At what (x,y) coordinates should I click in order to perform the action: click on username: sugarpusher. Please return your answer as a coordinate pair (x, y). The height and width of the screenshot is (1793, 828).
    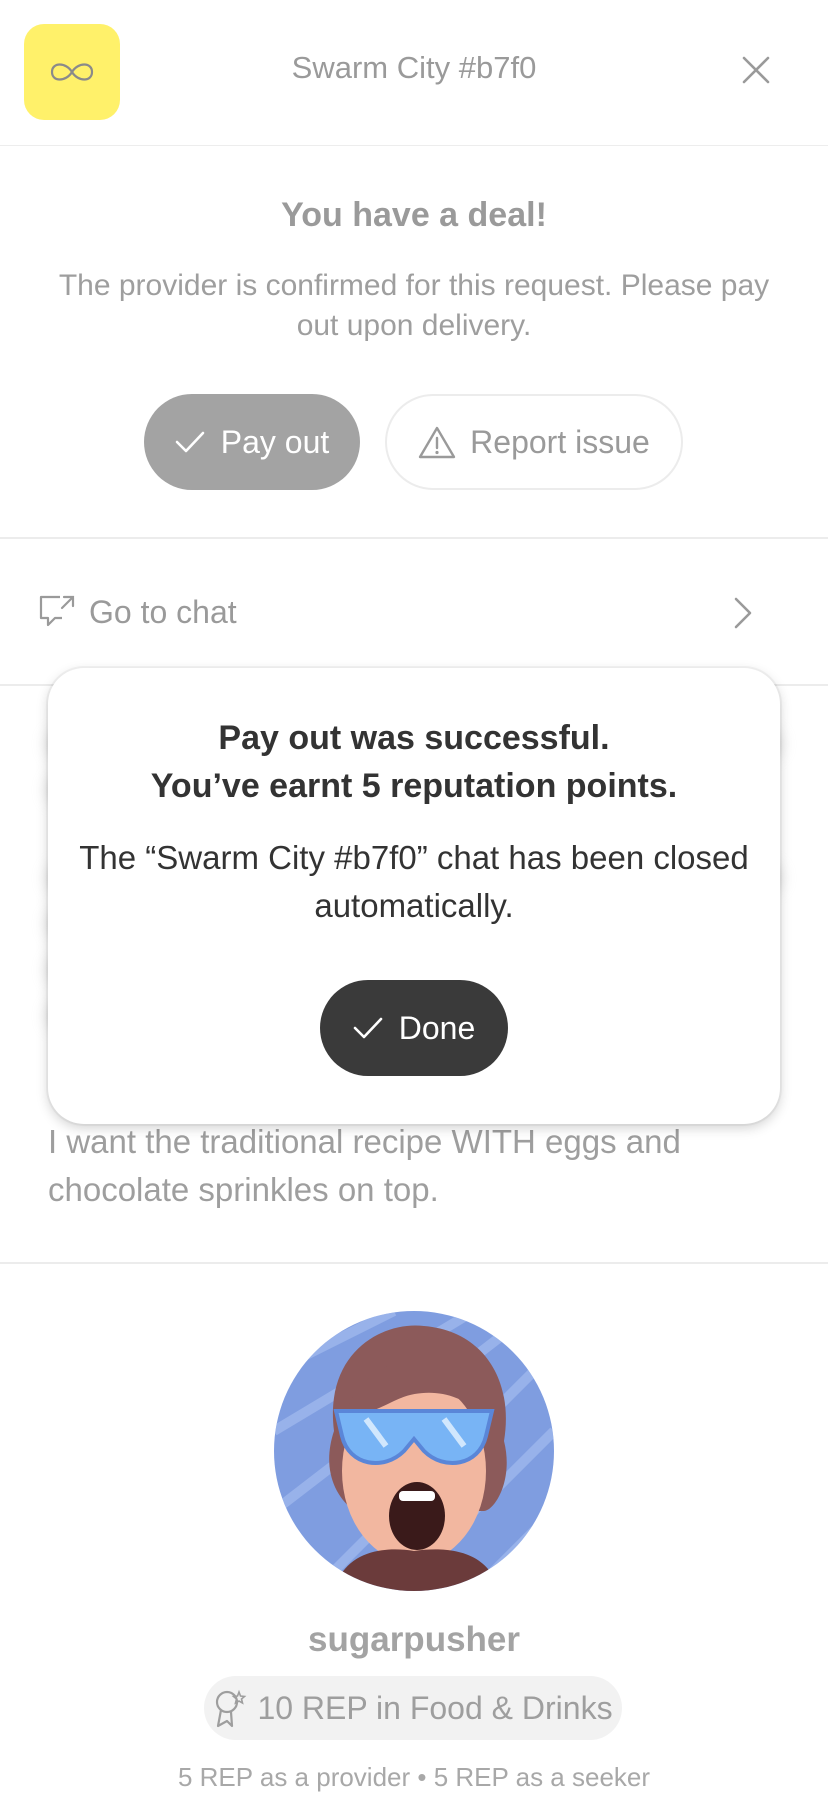
    Looking at the image, I should click on (414, 1639).